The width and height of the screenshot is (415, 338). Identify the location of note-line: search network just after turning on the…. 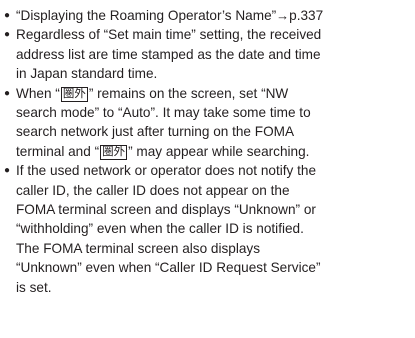
(155, 132).